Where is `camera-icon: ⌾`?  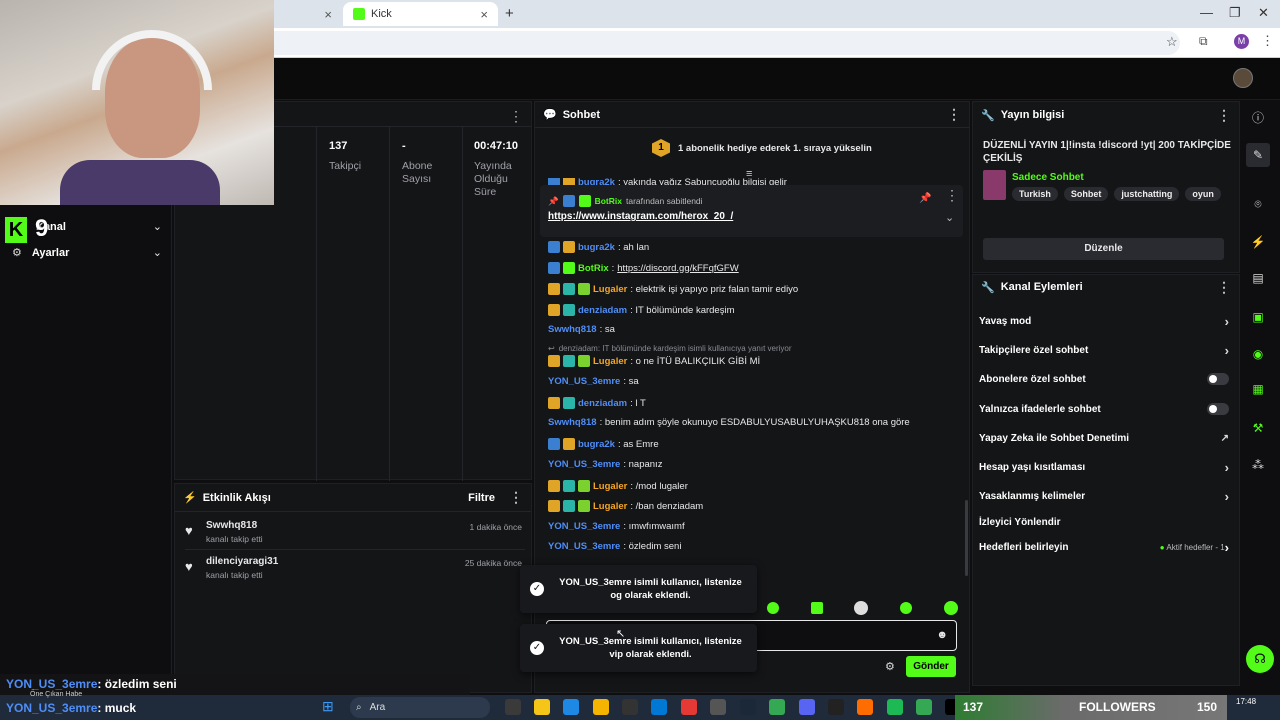
camera-icon: ⌾ is located at coordinates (1258, 204).